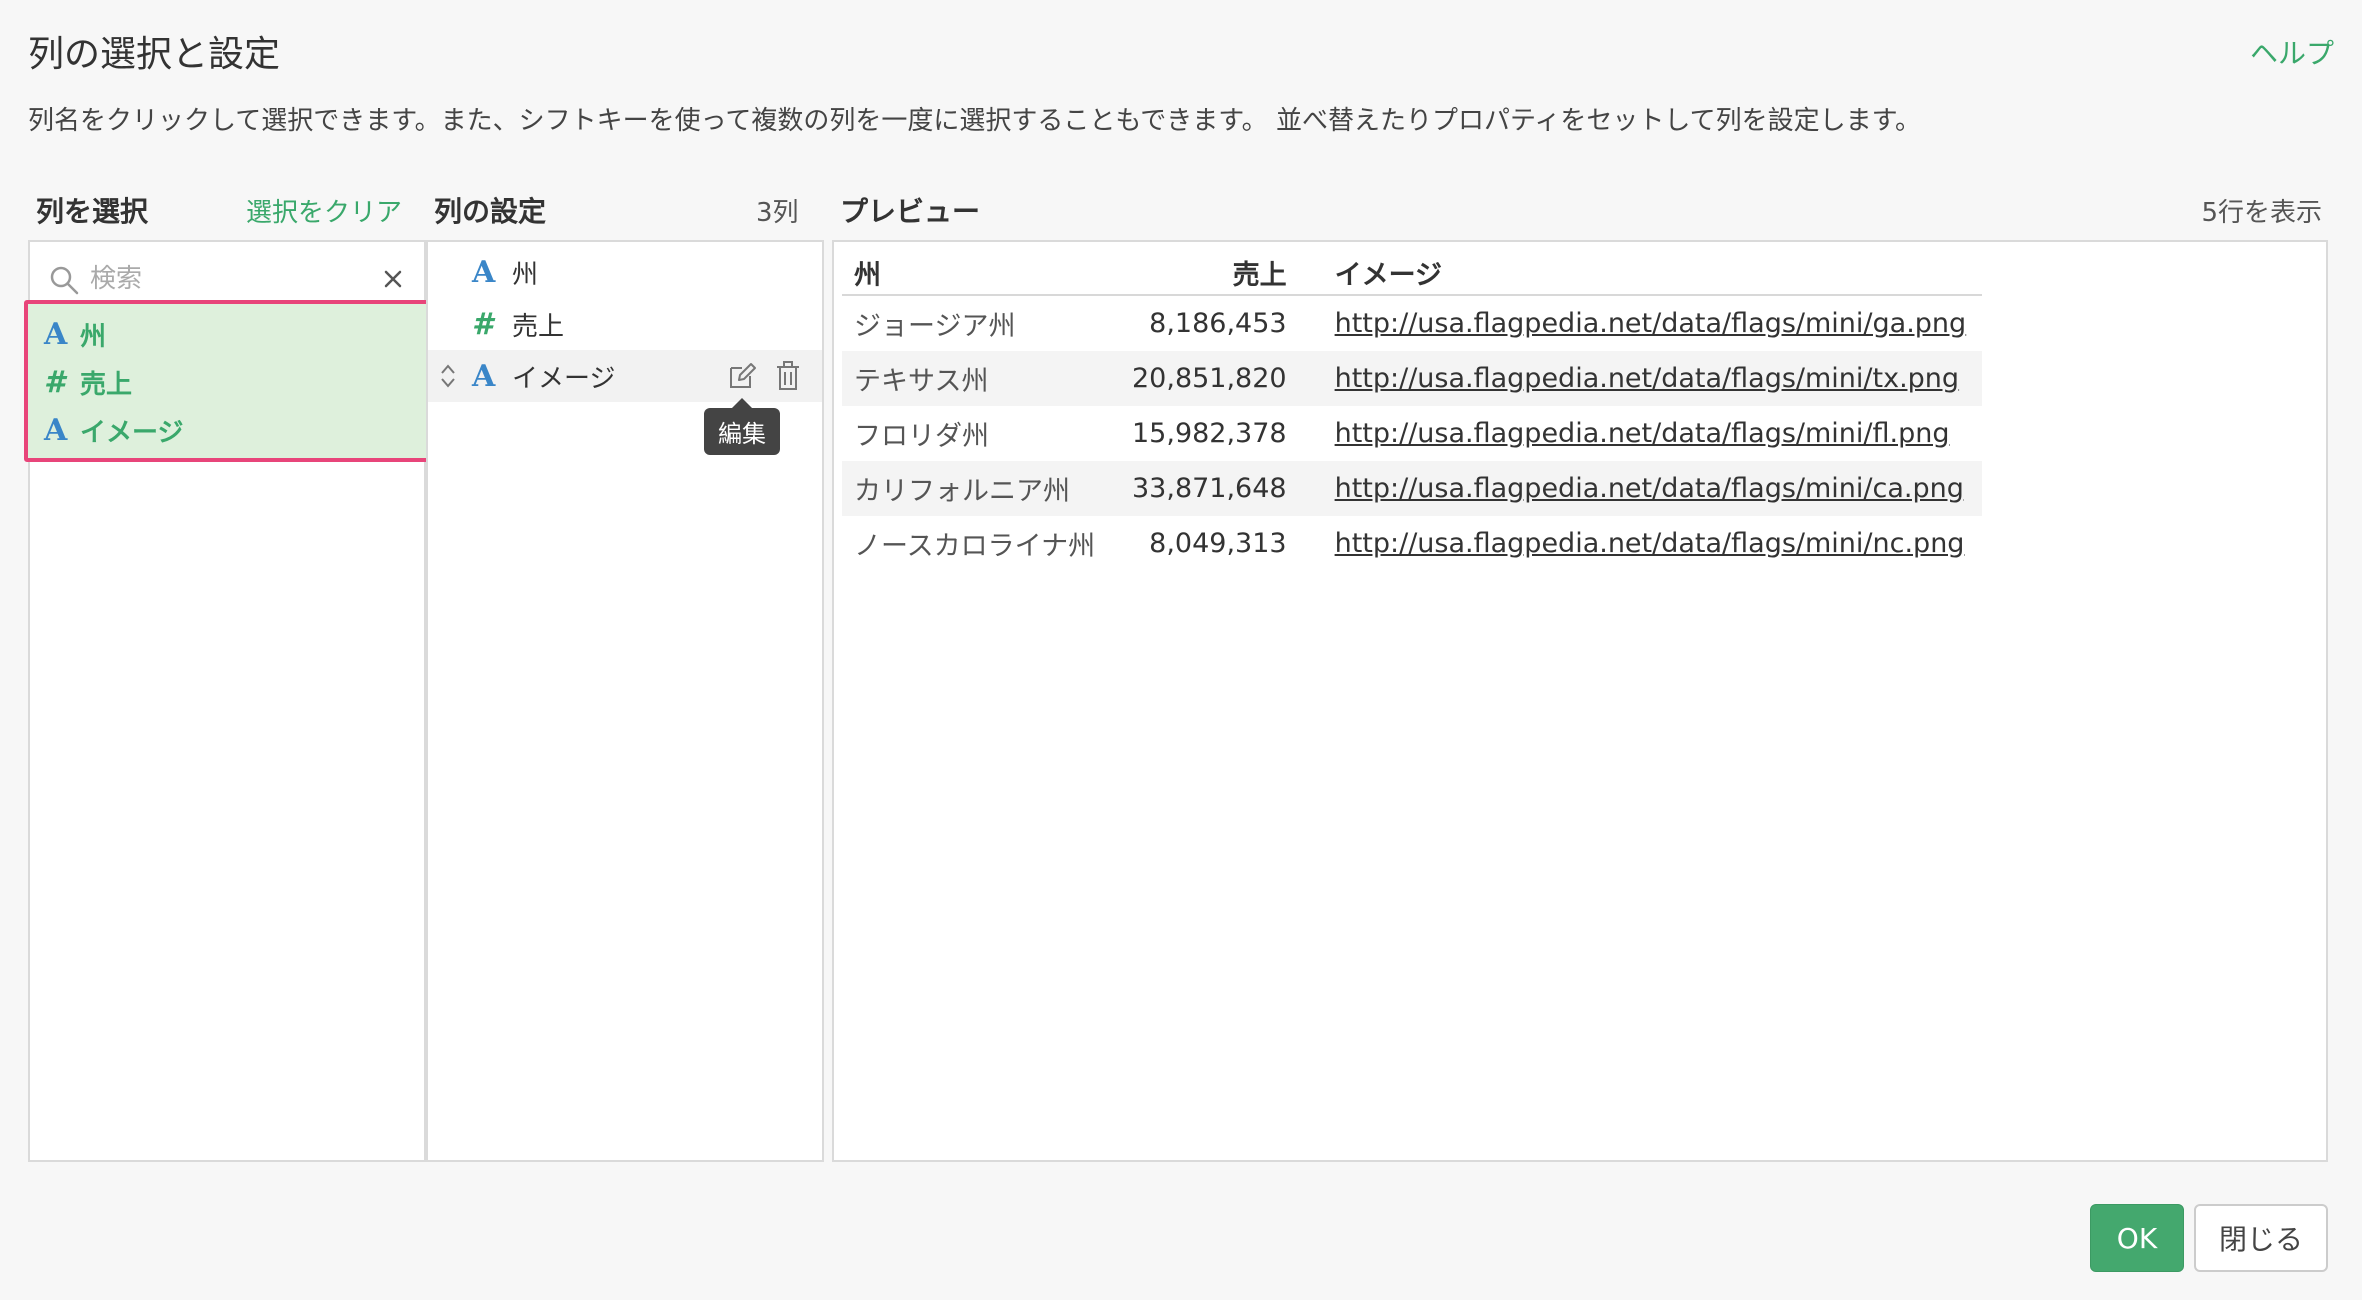 The height and width of the screenshot is (1300, 2362). What do you see at coordinates (625, 272) in the screenshot?
I see `config-column-item: A 州` at bounding box center [625, 272].